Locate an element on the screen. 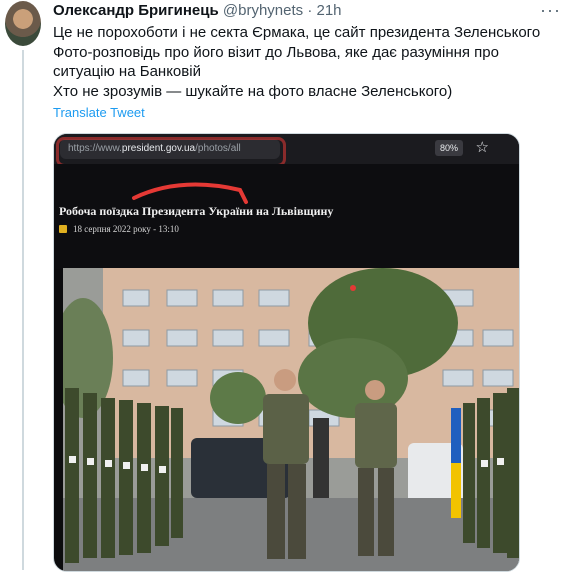  author-name: Олександр Бригинець is located at coordinates (136, 10).